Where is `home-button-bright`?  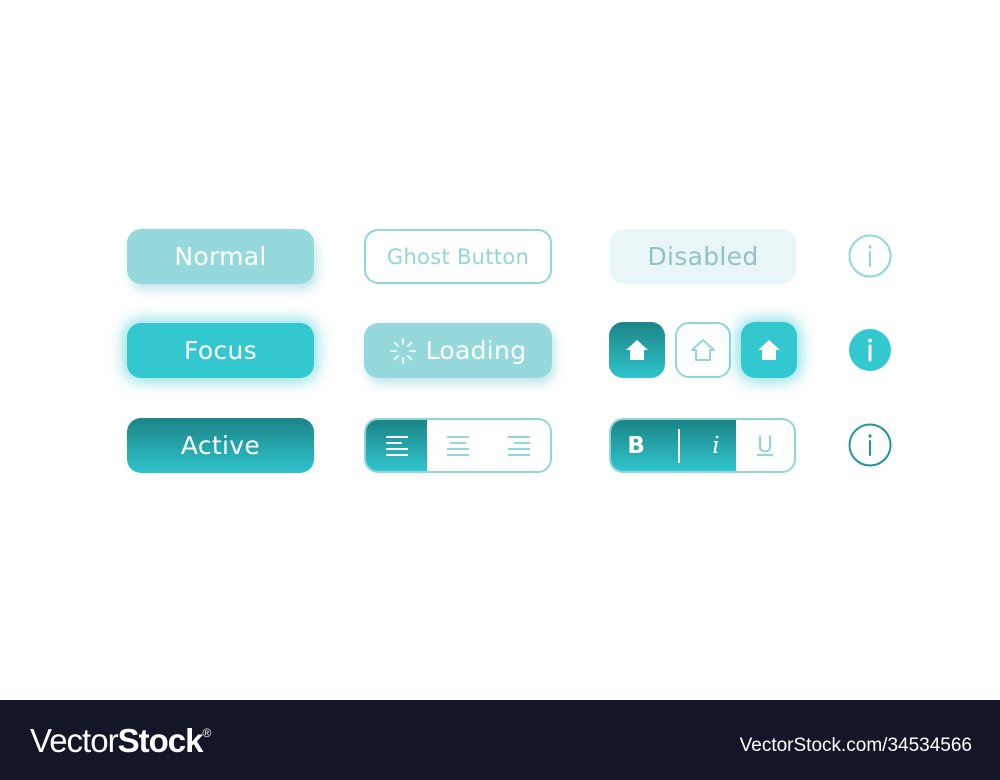
home-button-bright is located at coordinates (769, 350).